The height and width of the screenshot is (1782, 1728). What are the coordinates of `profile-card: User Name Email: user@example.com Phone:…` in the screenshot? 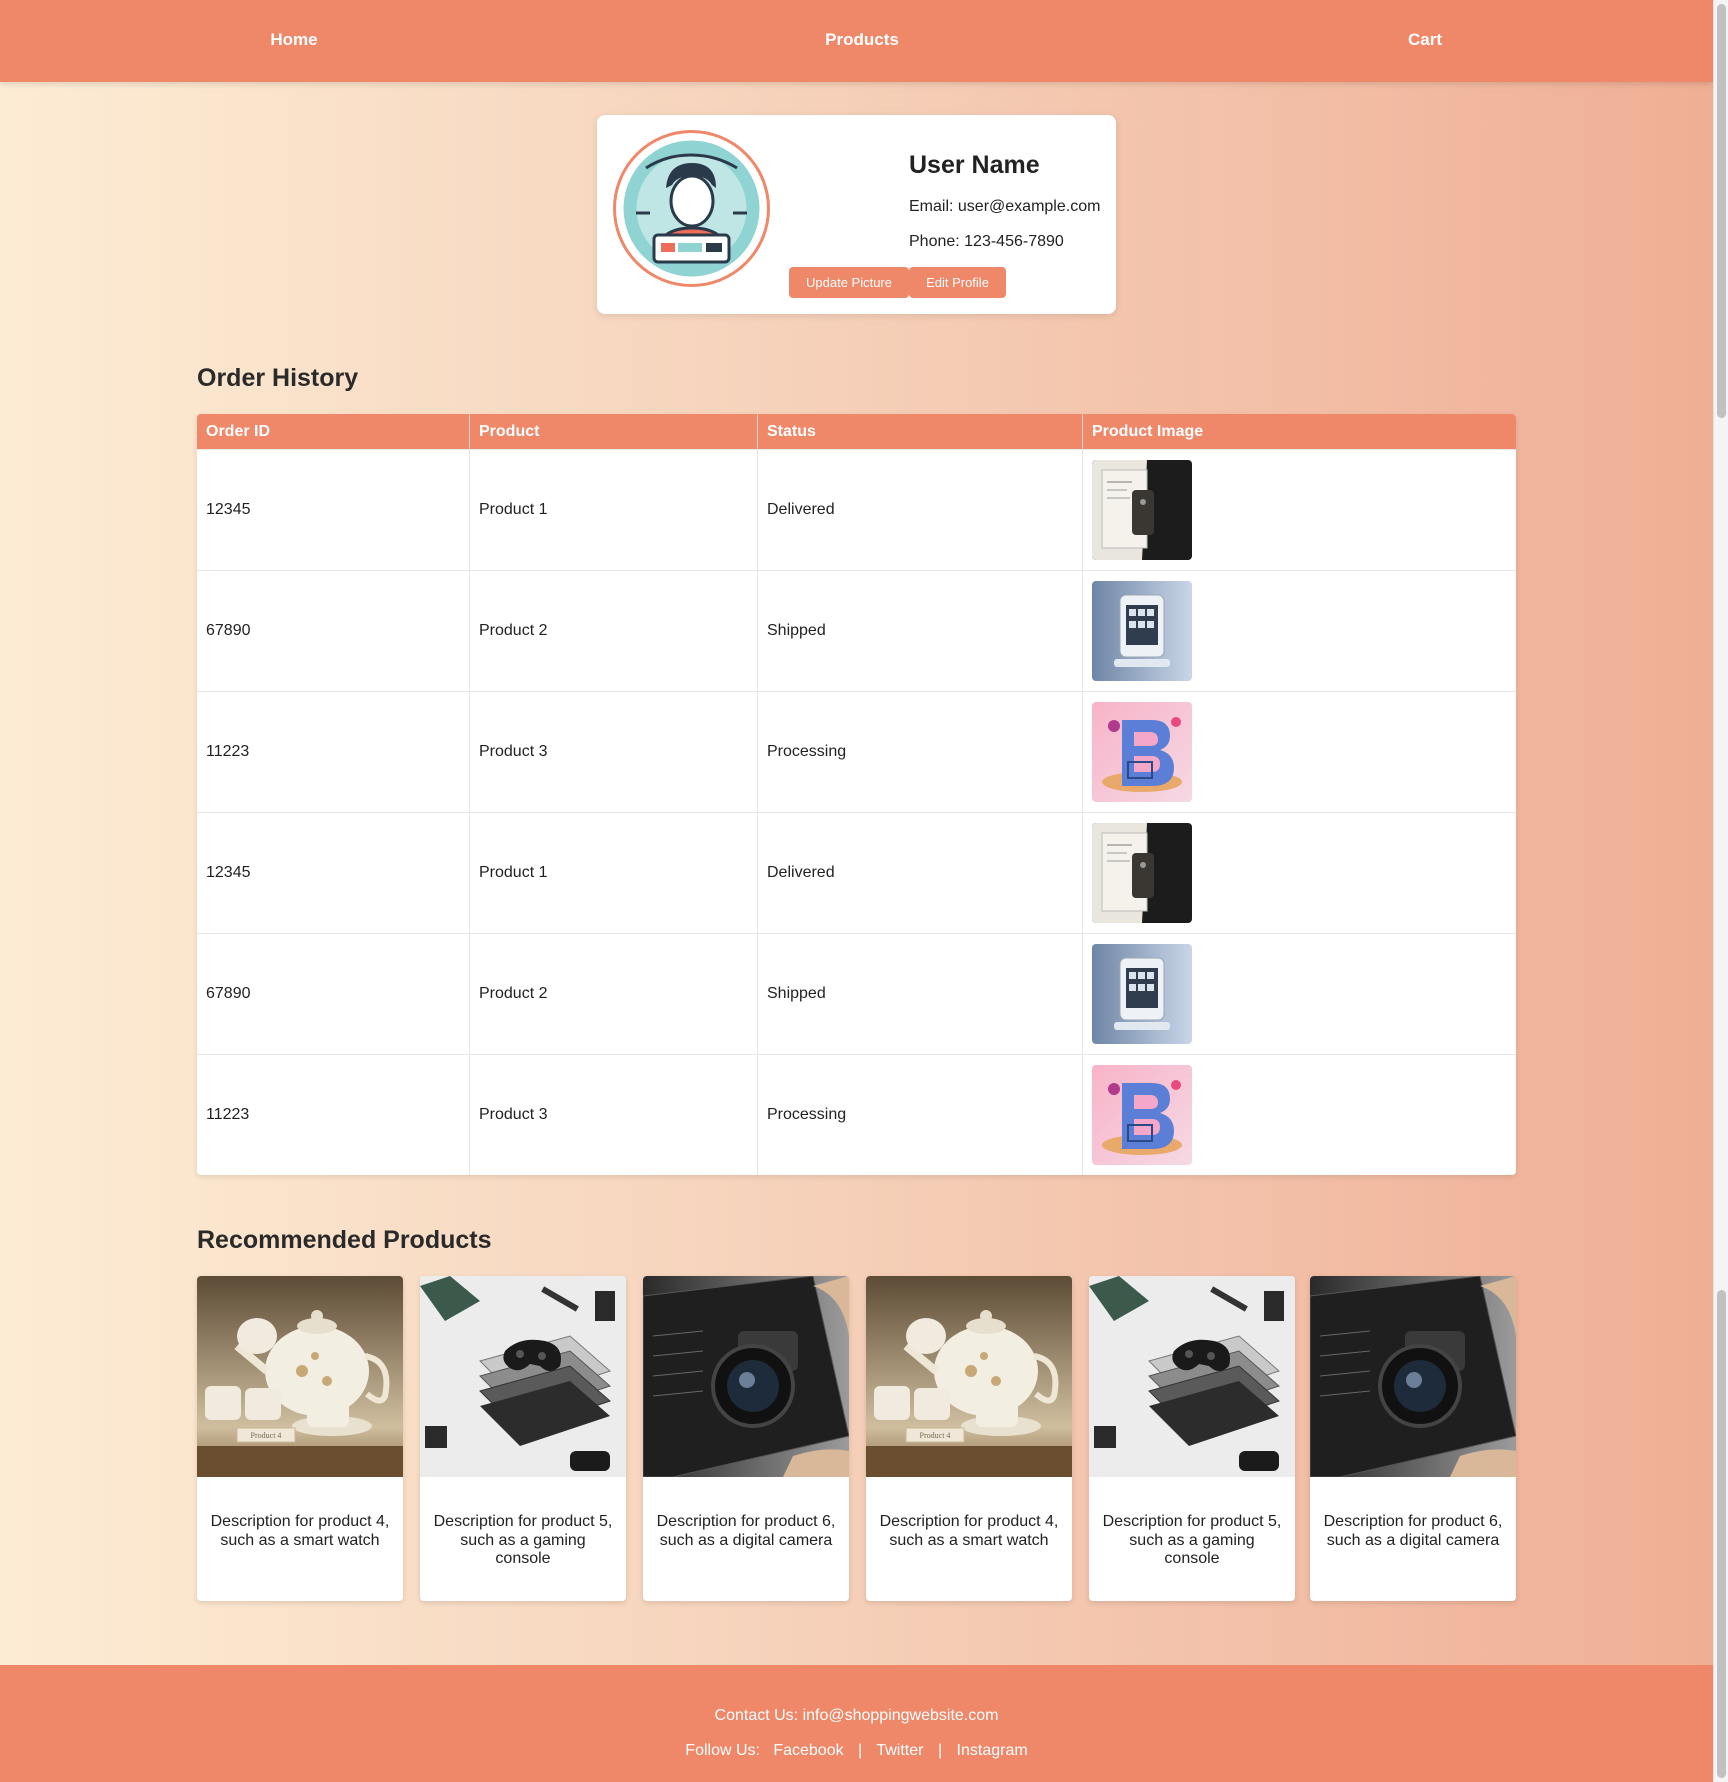 It's located at (856, 214).